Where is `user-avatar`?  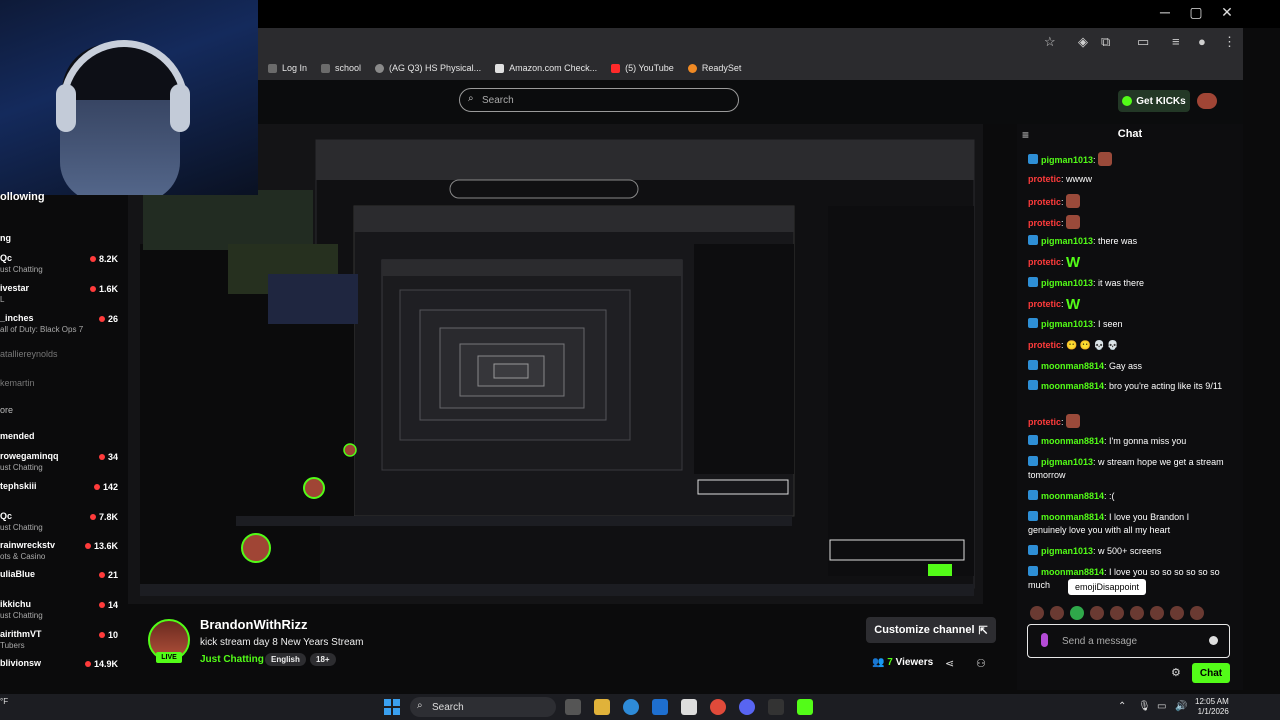
user-avatar is located at coordinates (1207, 101).